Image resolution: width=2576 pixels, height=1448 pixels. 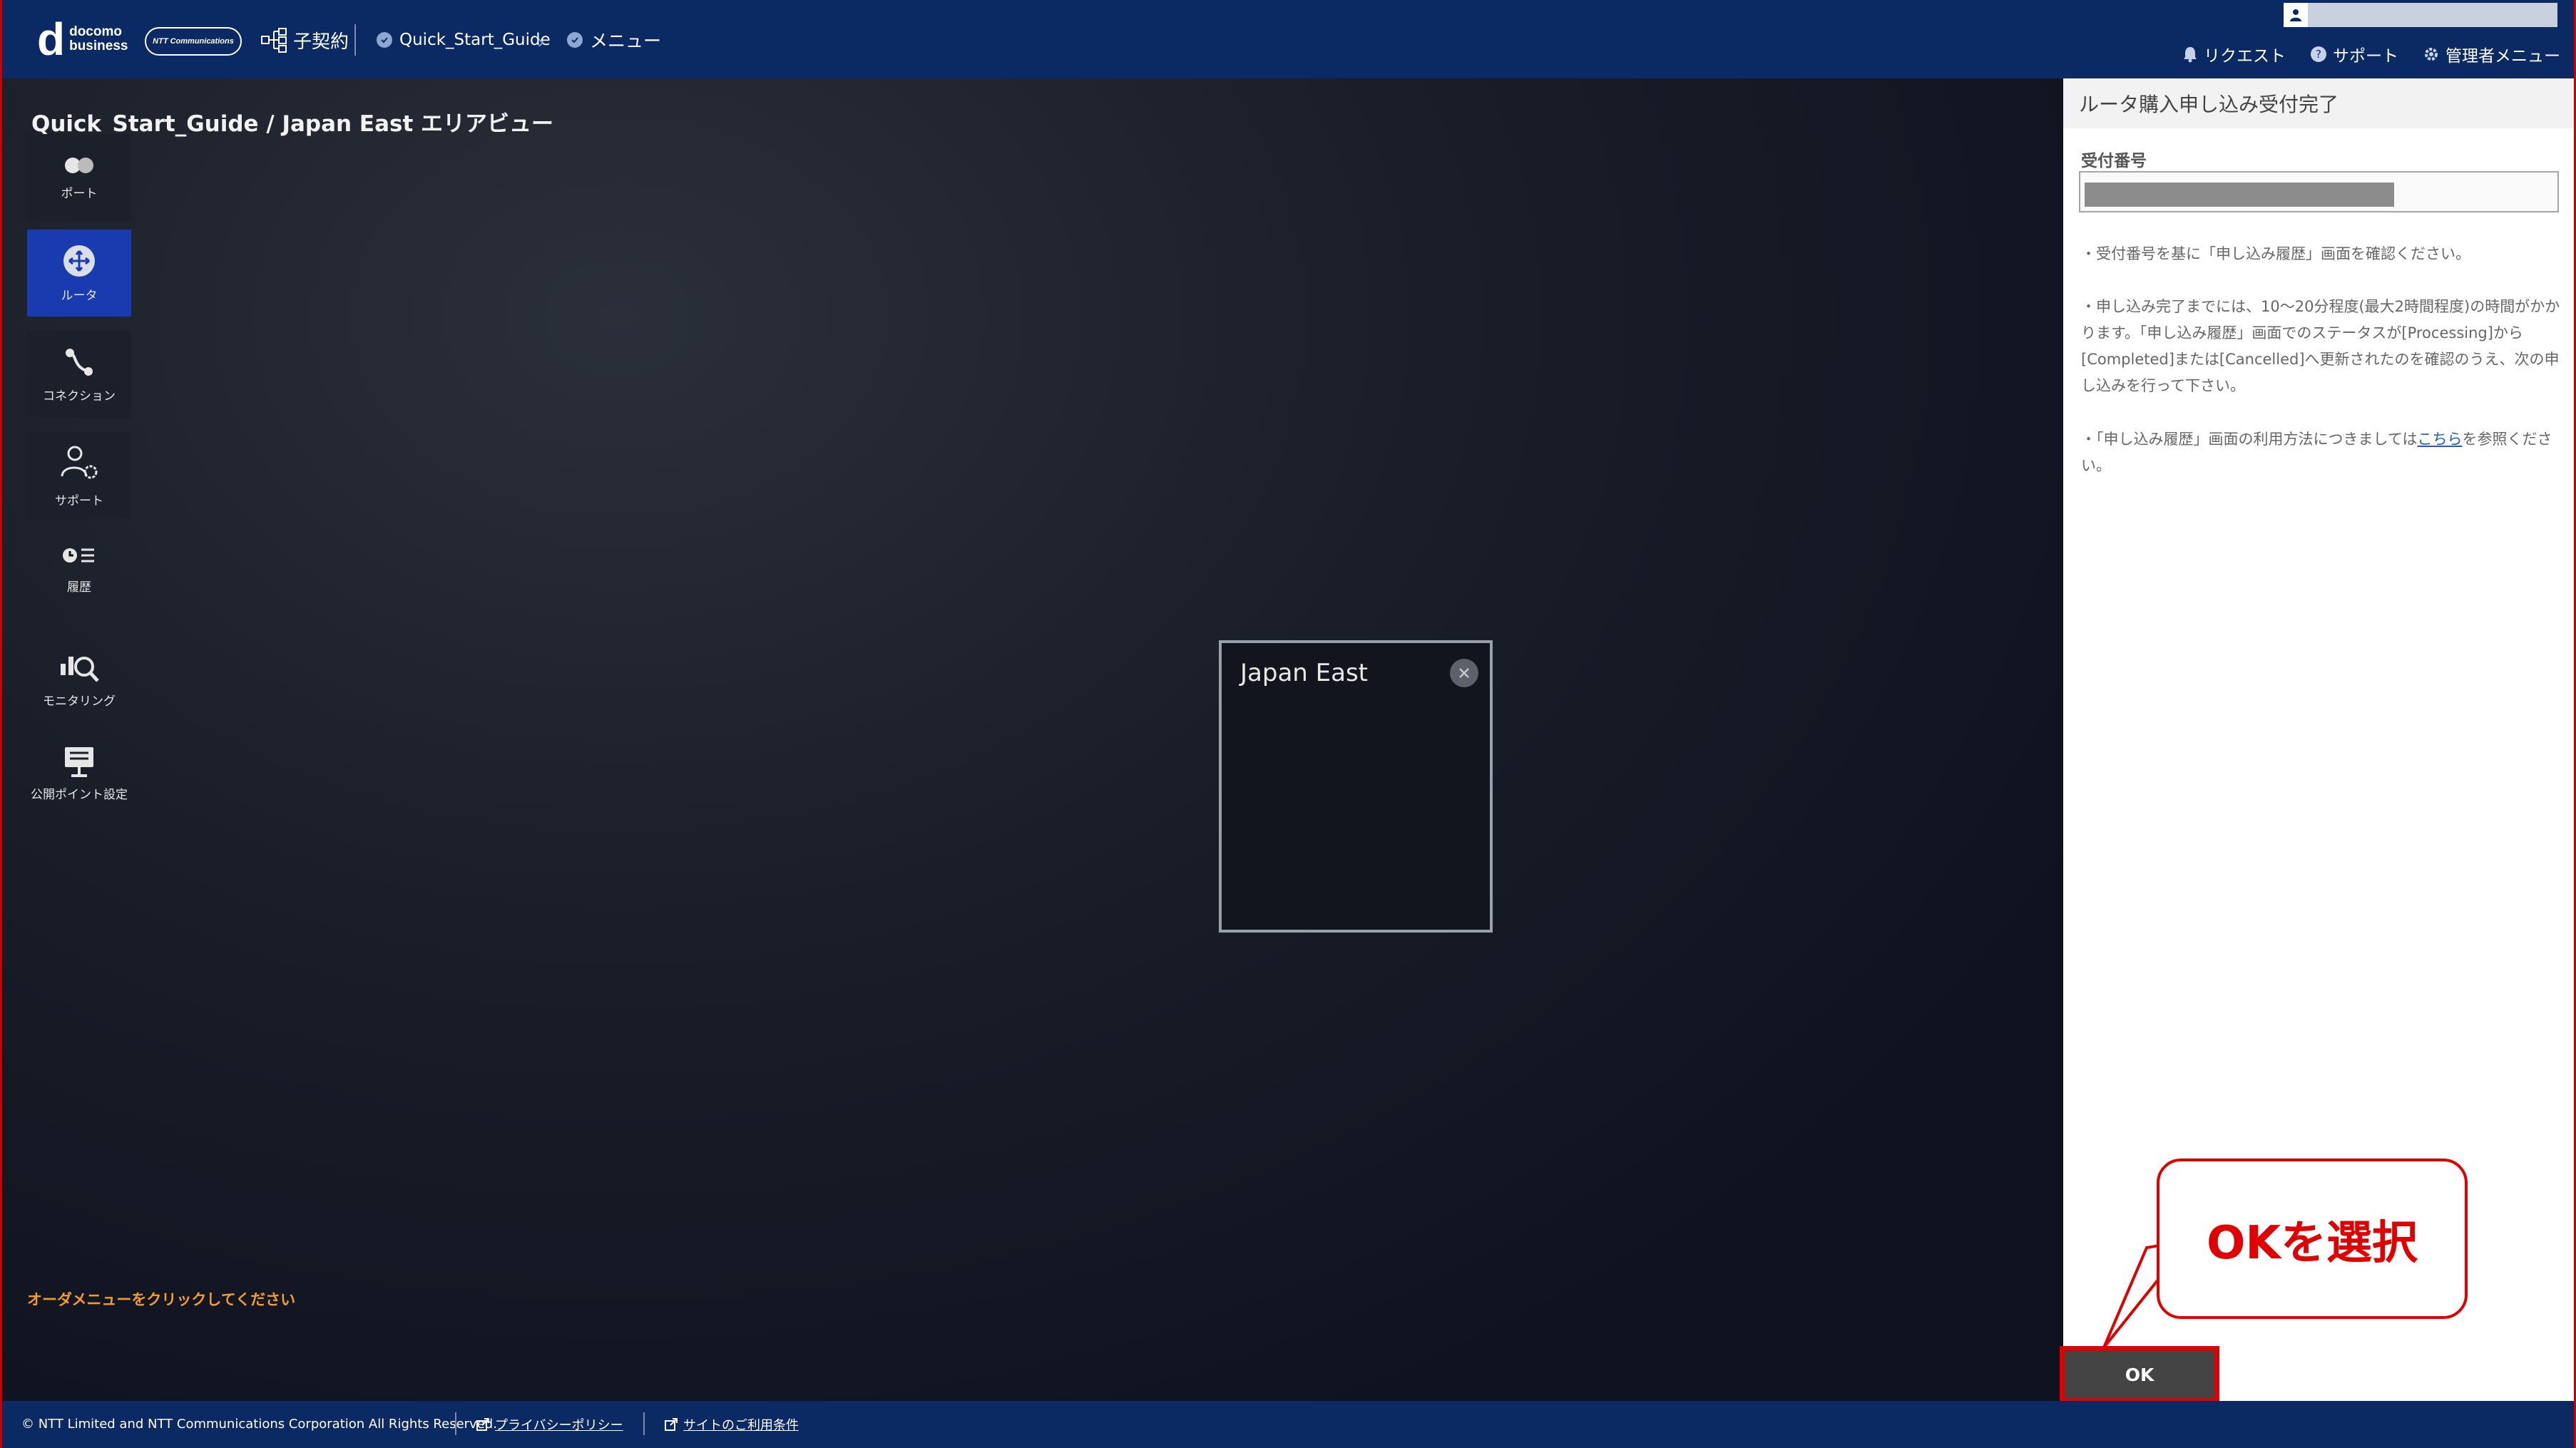 I want to click on user-icon, so click(x=2296, y=15).